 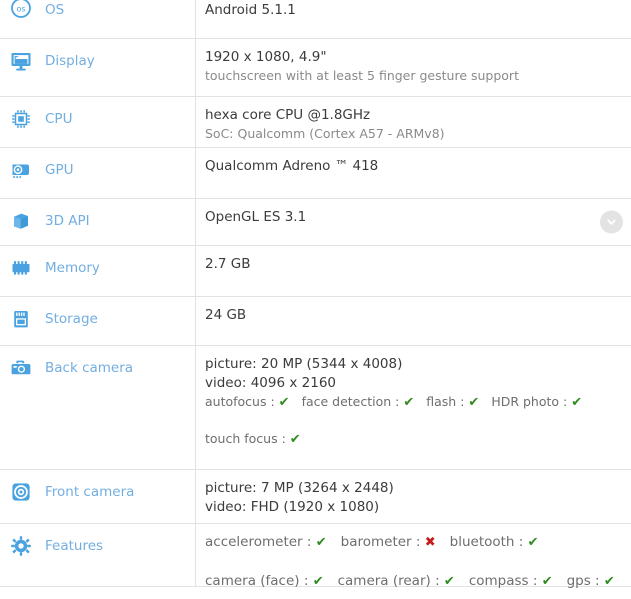 I want to click on feature-name: gps :, so click(x=585, y=581).